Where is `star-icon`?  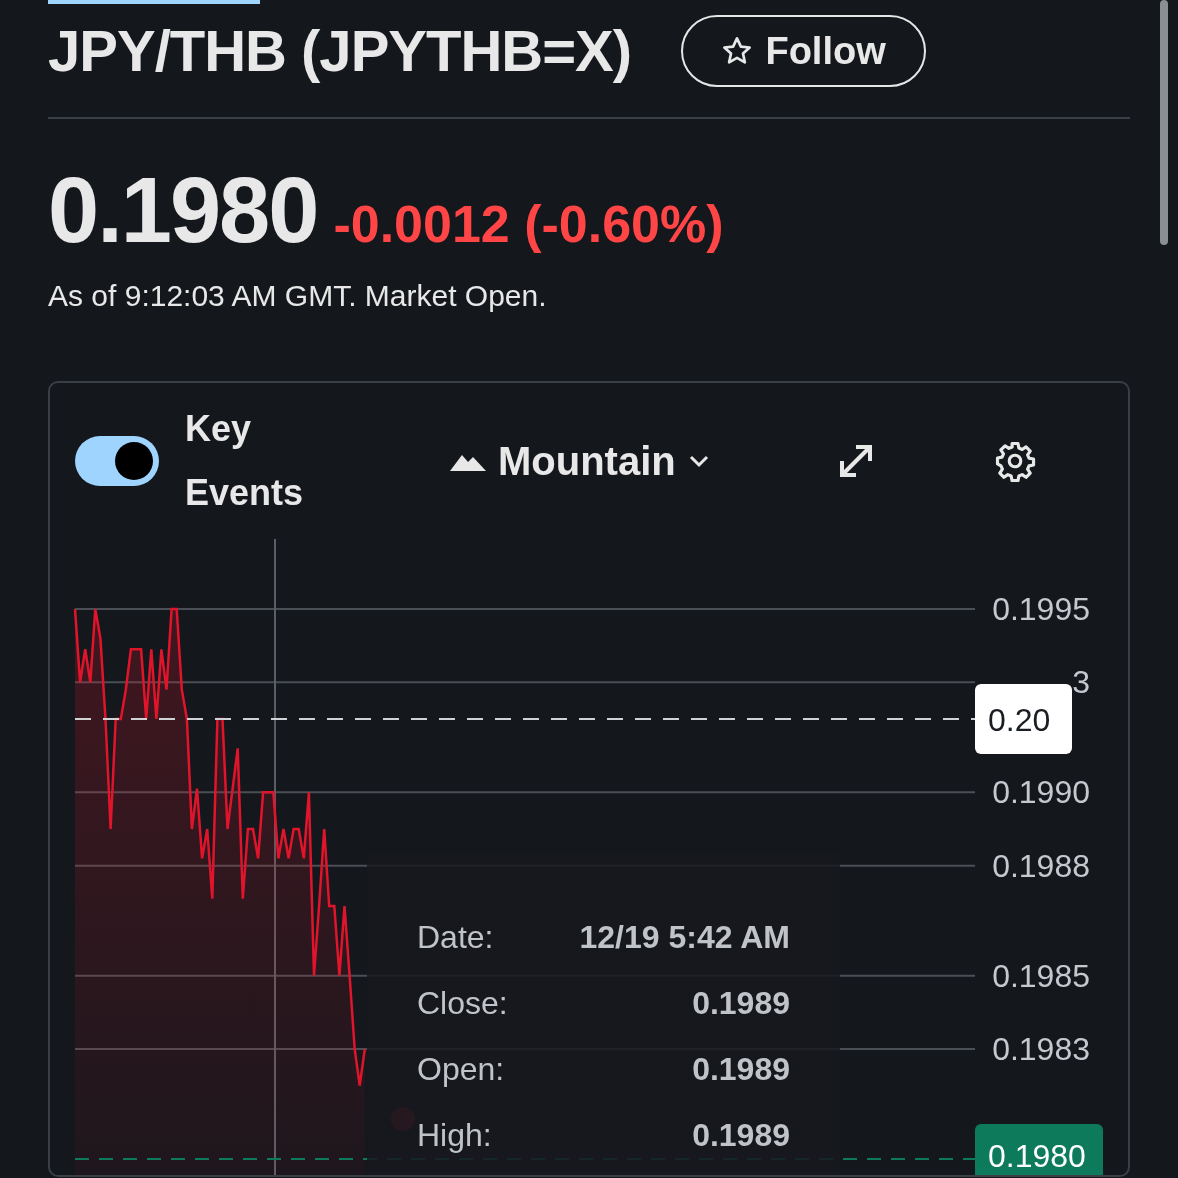
star-icon is located at coordinates (737, 51).